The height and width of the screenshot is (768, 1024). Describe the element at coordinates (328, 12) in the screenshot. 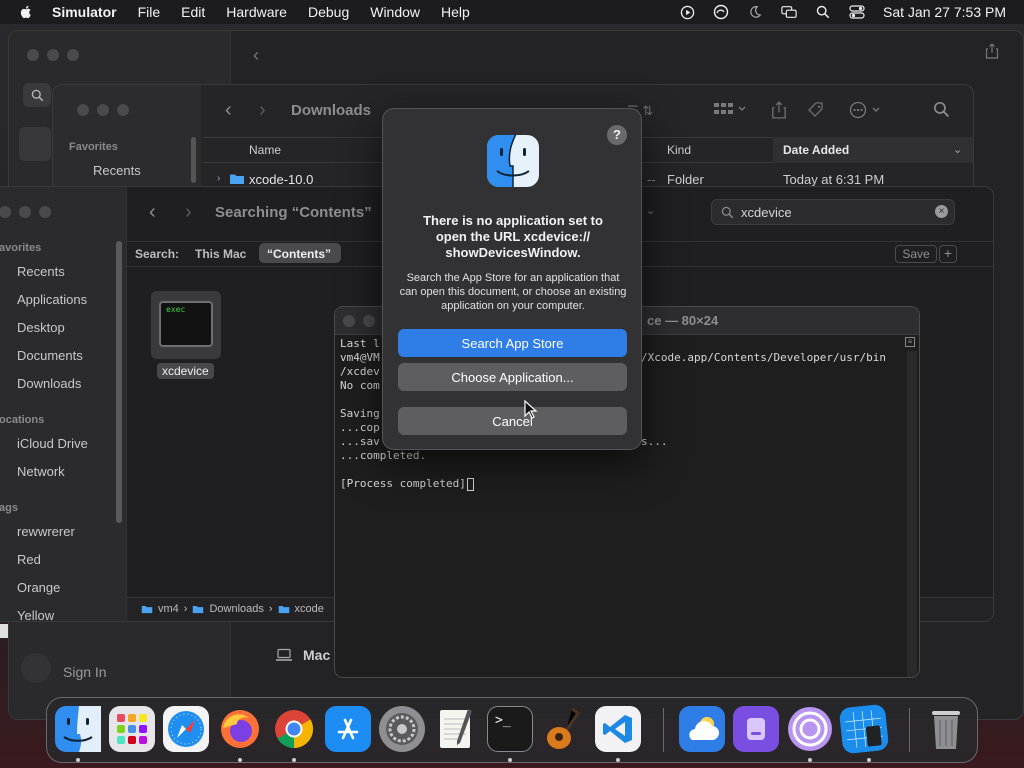

I see `menu-debug: Debug` at that location.